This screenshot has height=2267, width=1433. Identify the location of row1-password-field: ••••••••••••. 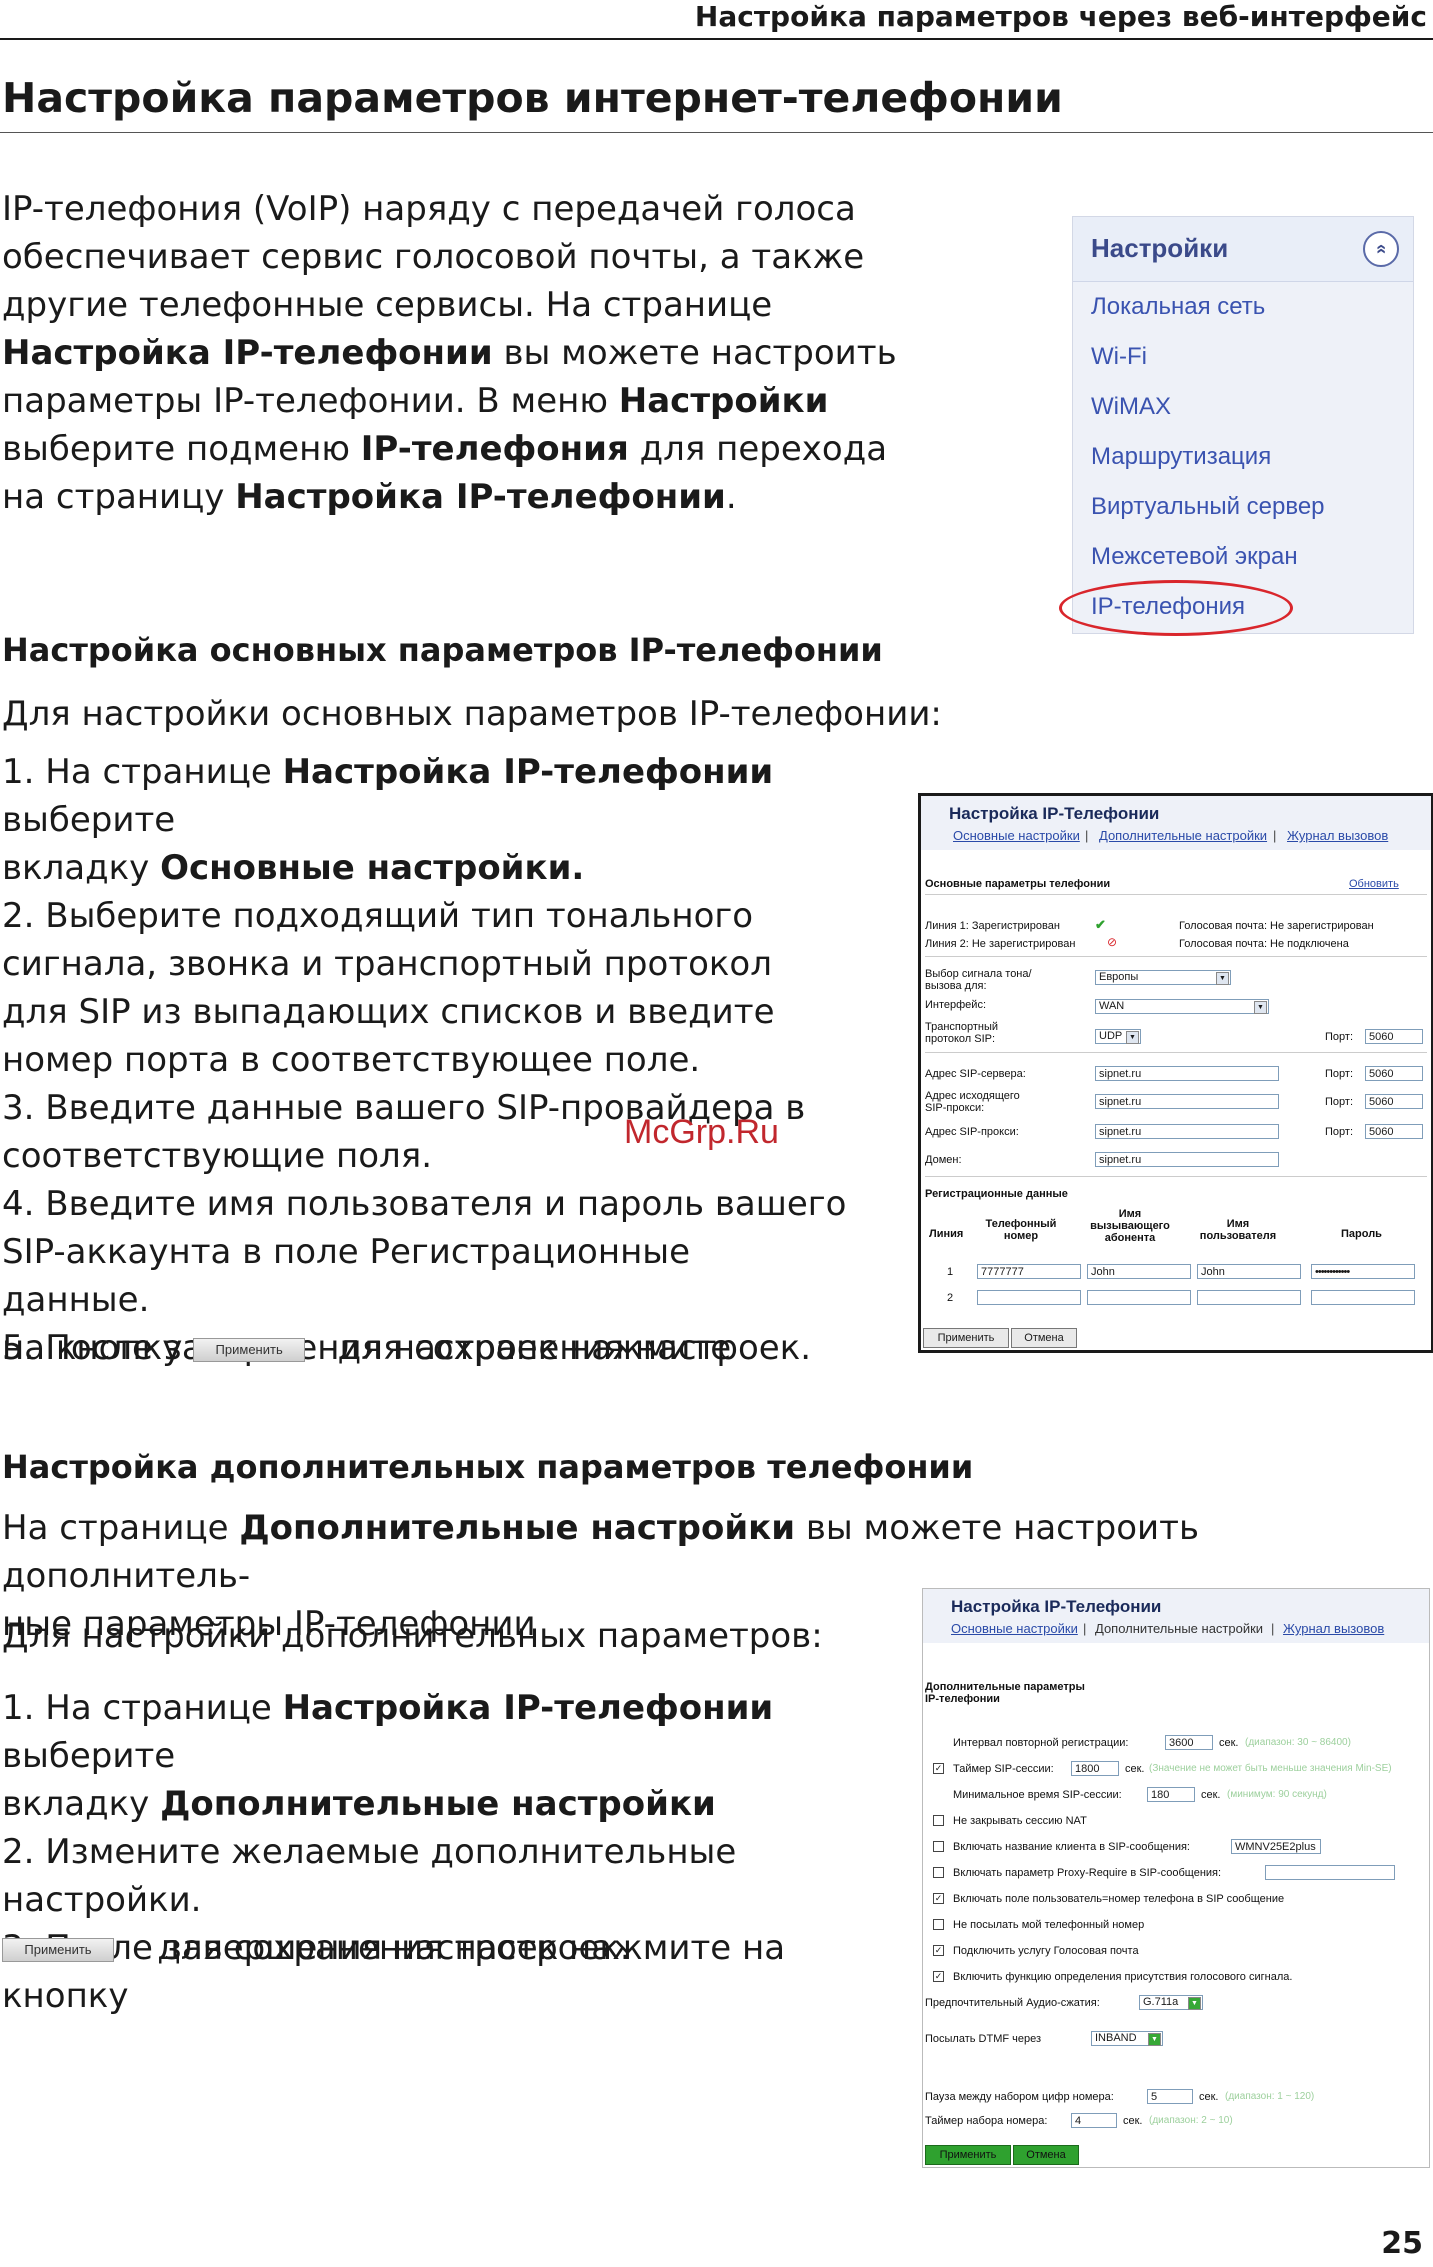
(1363, 1271).